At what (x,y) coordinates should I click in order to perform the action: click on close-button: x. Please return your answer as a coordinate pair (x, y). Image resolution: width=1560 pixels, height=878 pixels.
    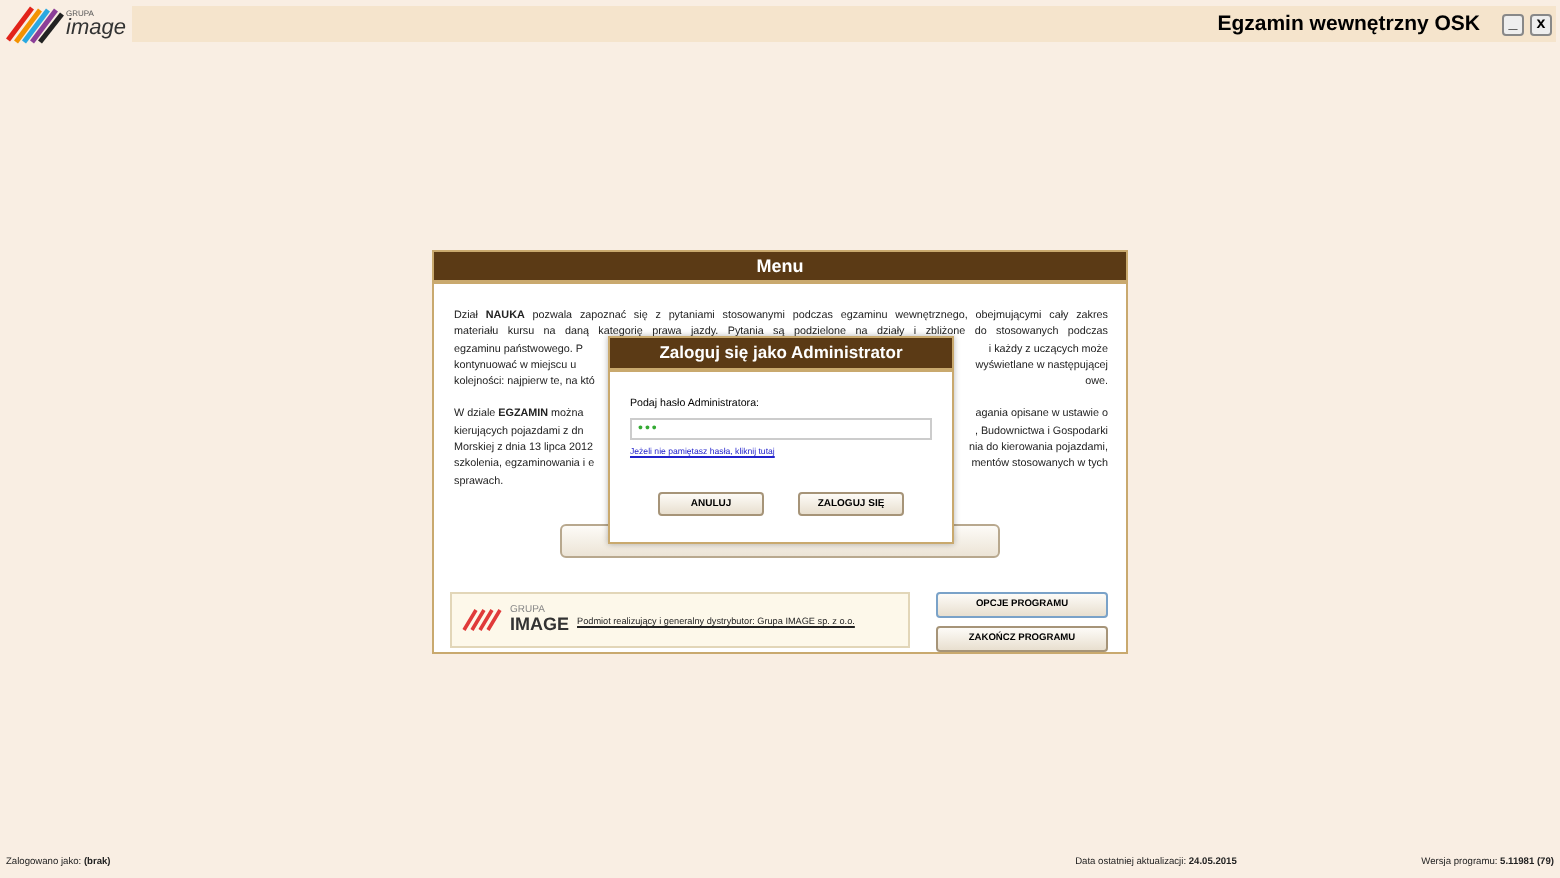
    Looking at the image, I should click on (1541, 24).